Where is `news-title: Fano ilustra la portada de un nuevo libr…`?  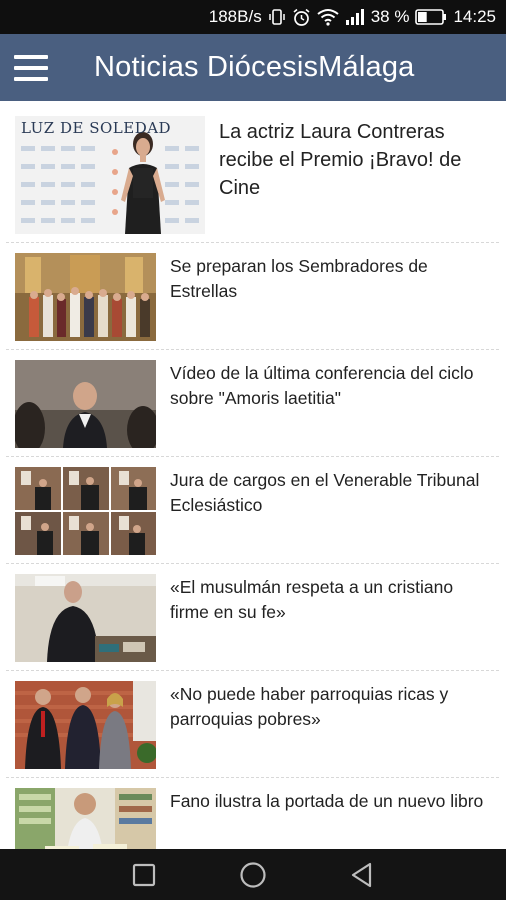 news-title: Fano ilustra la portada de un nuevo libr… is located at coordinates (327, 801).